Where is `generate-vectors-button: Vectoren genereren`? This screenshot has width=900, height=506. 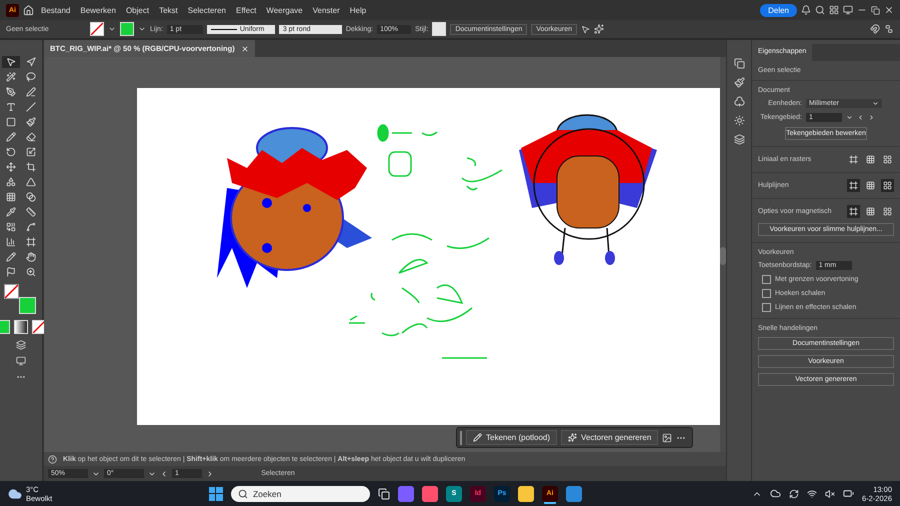 generate-vectors-button: Vectoren genereren is located at coordinates (609, 437).